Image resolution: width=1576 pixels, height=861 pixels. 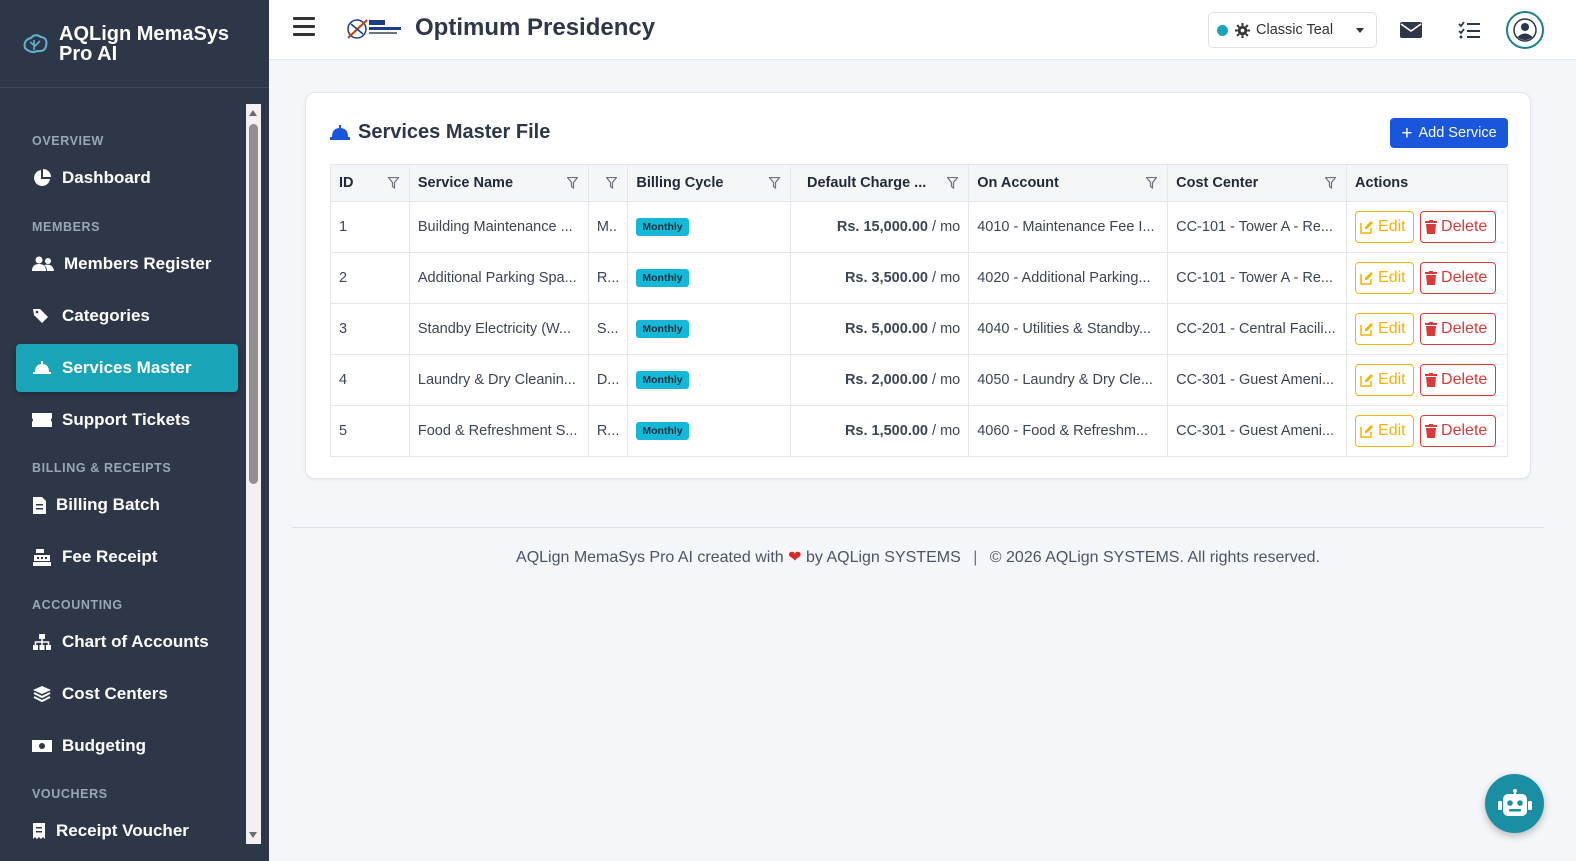 I want to click on chatbot-button, so click(x=1514, y=803).